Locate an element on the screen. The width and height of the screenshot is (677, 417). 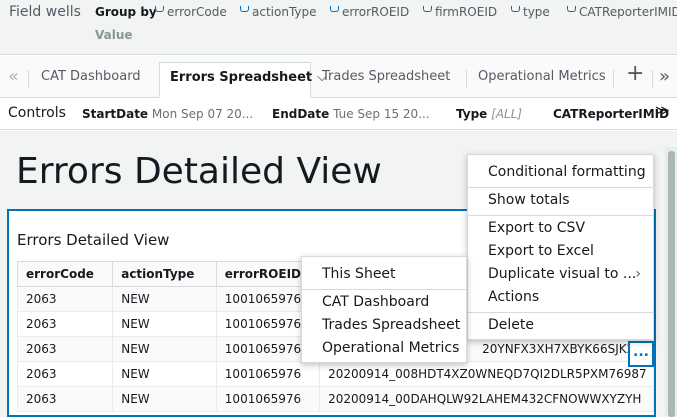
type-control: Type [ALL] is located at coordinates (489, 114).